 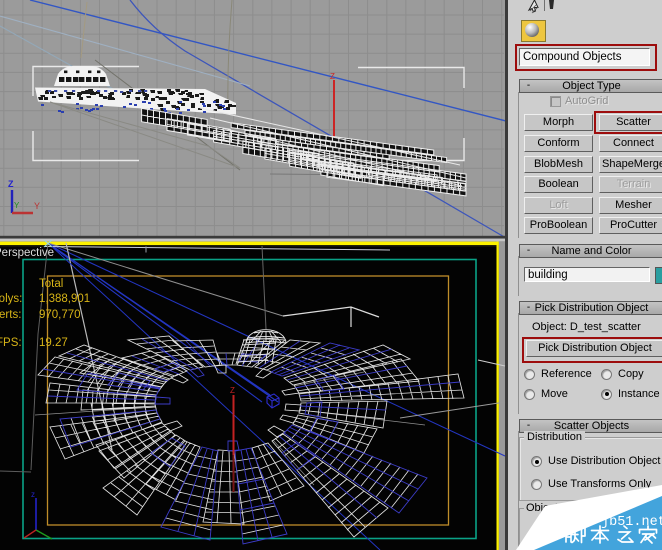 I want to click on svg-text: 970,770, so click(x=60, y=315).